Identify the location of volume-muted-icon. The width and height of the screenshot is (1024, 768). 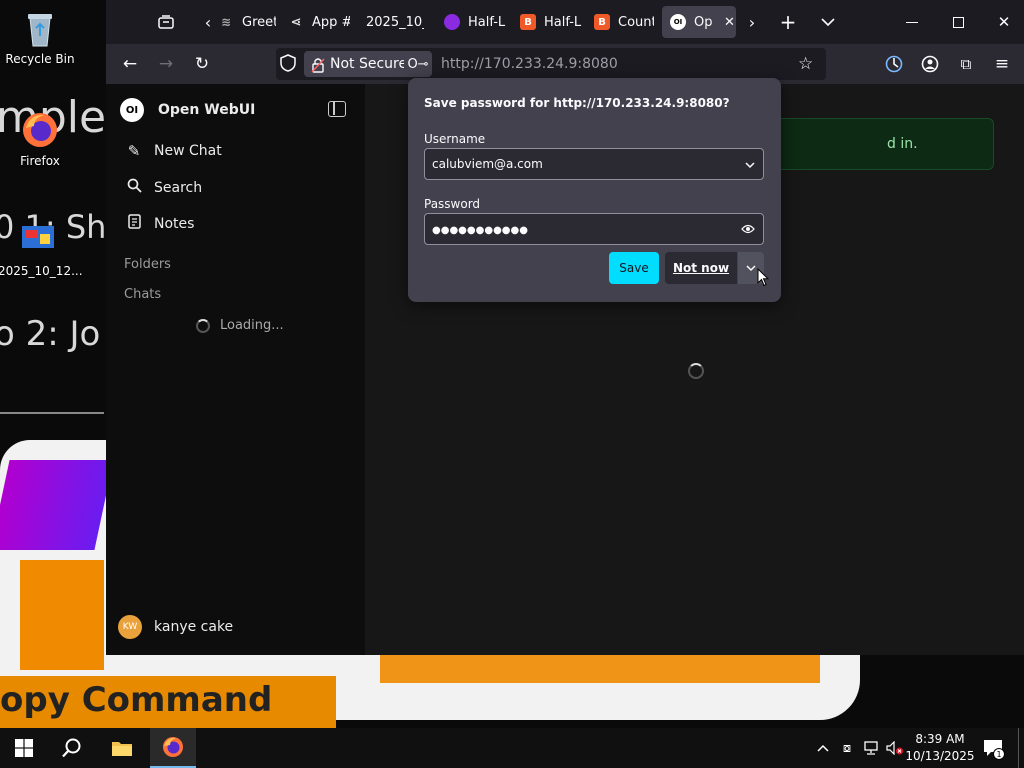
(894, 748).